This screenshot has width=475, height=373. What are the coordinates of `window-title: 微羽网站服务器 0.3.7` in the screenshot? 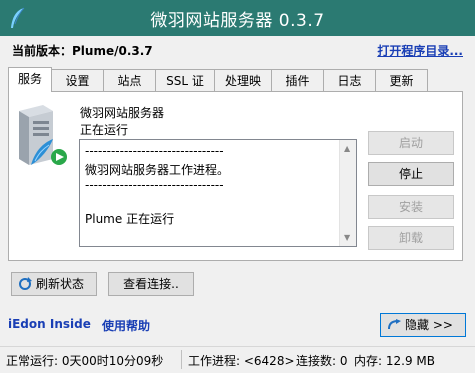 It's located at (237, 21).